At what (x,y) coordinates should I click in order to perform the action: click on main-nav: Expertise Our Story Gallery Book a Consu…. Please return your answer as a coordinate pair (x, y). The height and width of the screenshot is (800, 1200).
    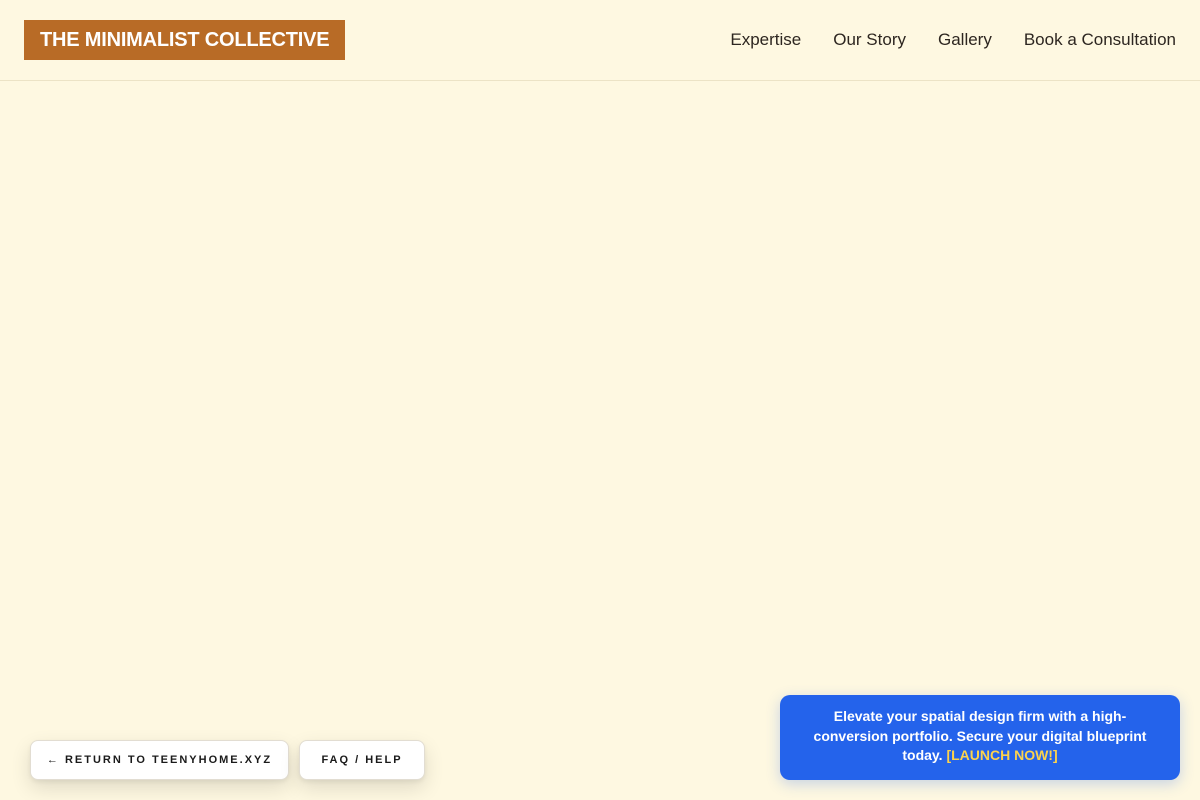
    Looking at the image, I should click on (953, 40).